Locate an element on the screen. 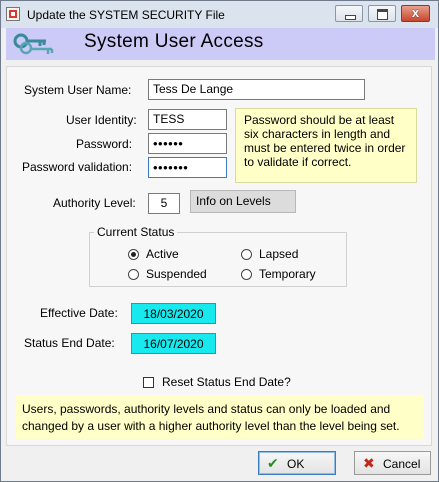 The width and height of the screenshot is (439, 482). effective-date-label: Effective Date: is located at coordinates (79, 313).